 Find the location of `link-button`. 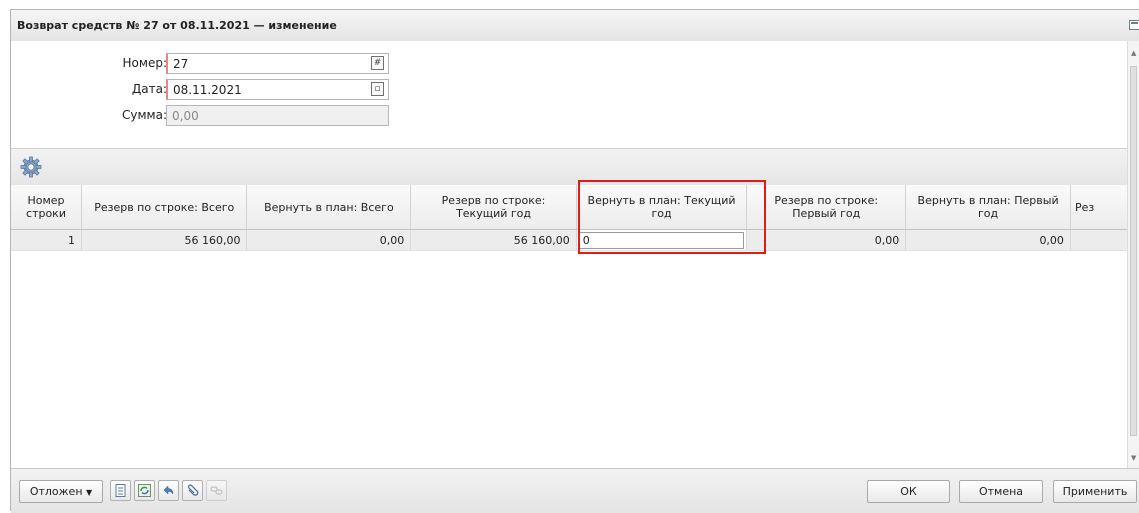

link-button is located at coordinates (216, 490).